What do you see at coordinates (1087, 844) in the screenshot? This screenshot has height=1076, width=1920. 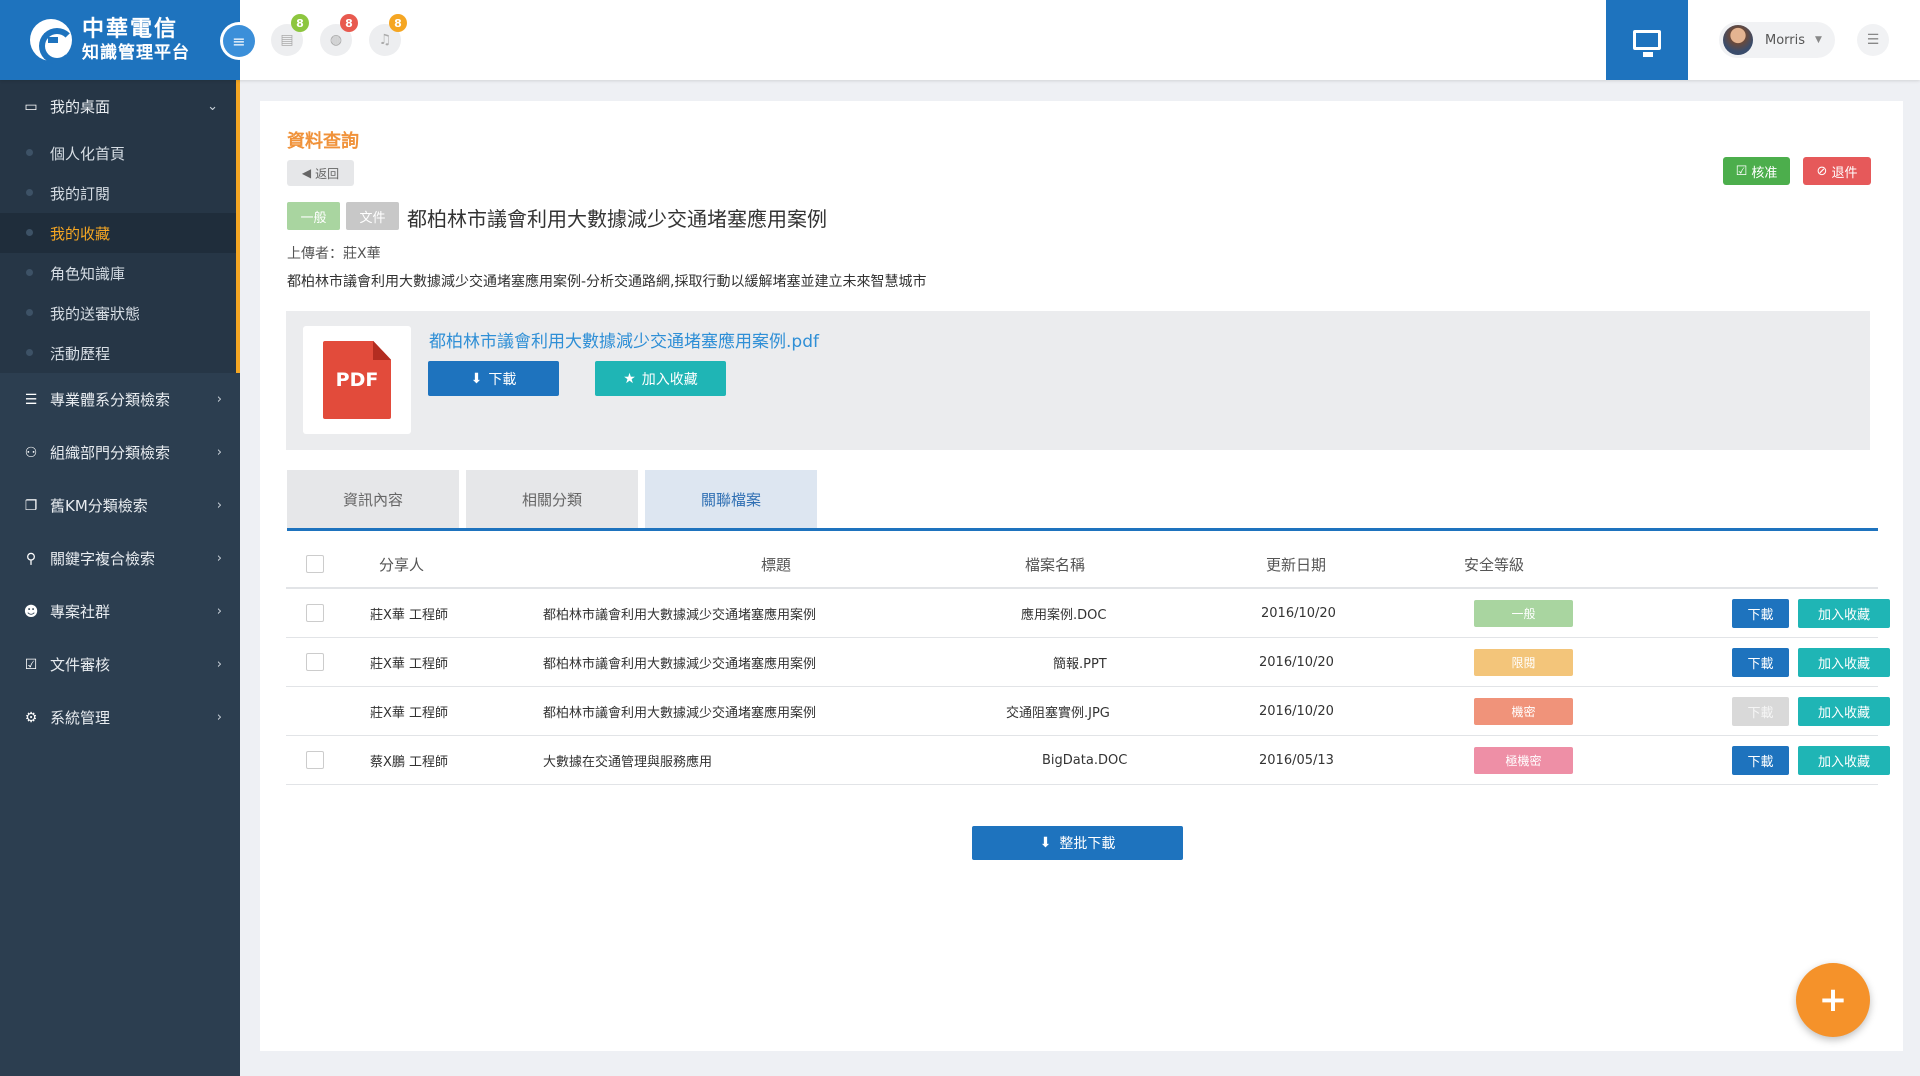 I see `batch-download-label: 整批下載` at bounding box center [1087, 844].